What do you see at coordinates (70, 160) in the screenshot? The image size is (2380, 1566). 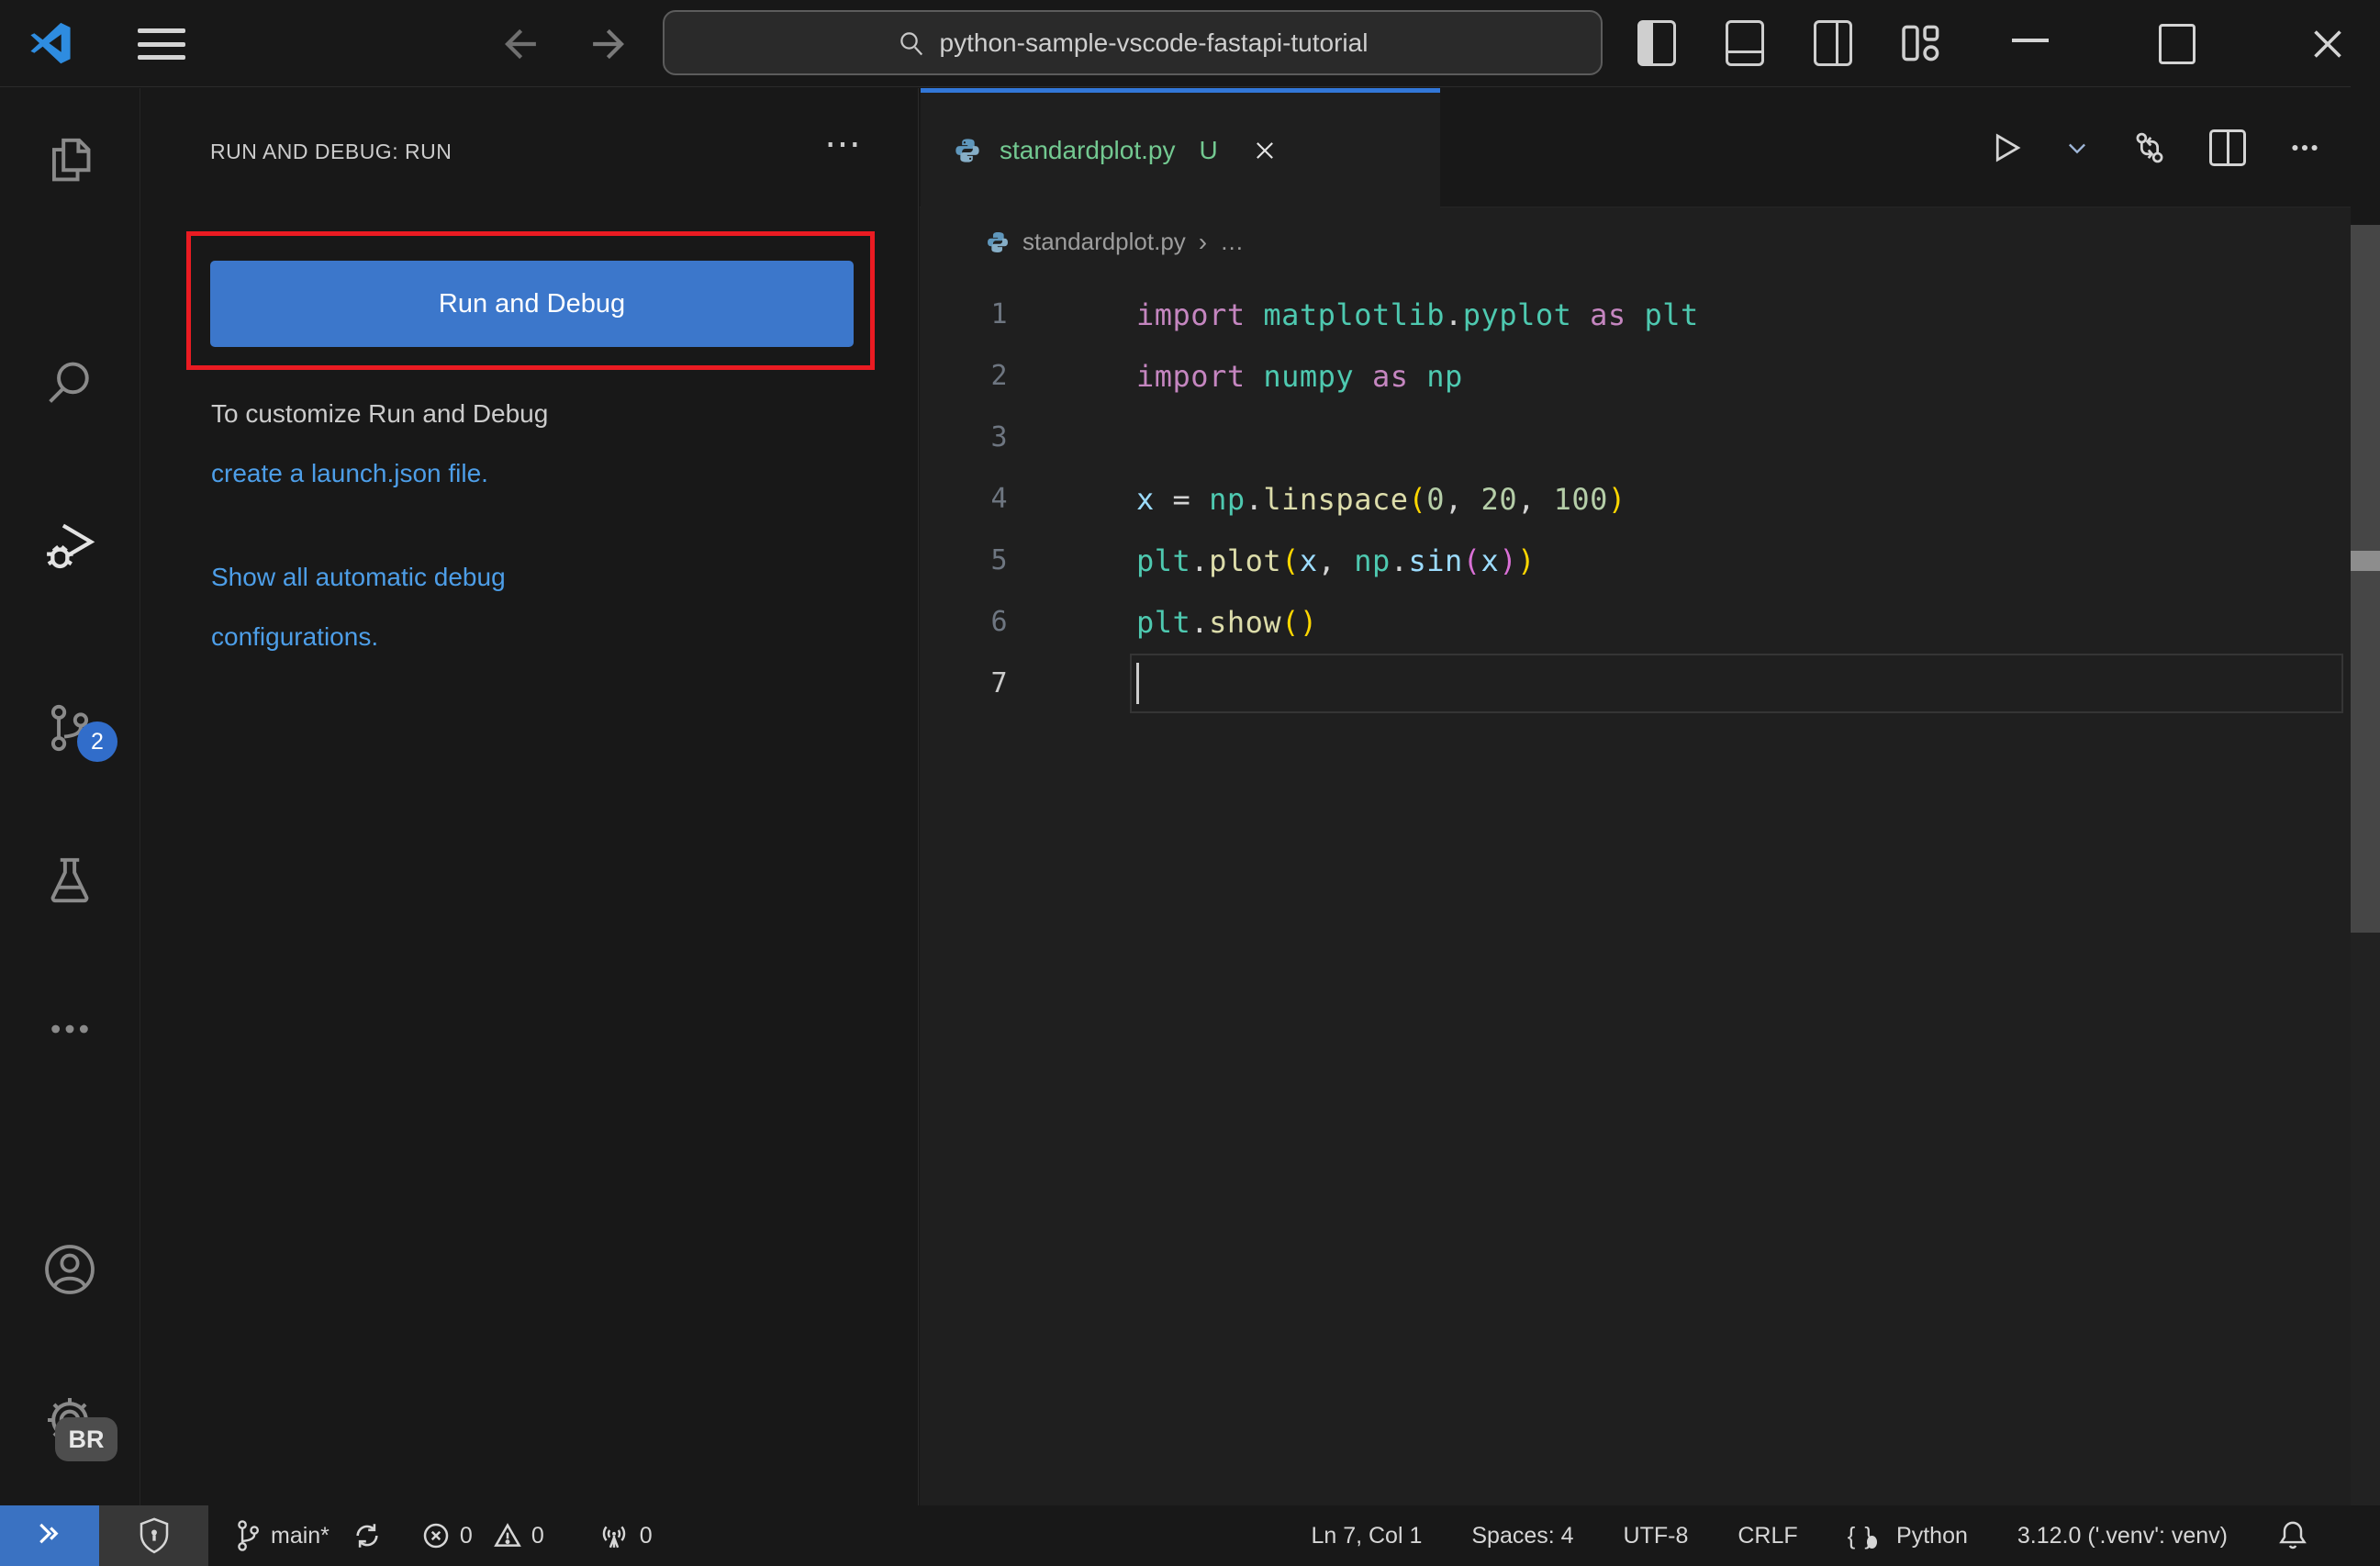 I see `explorer-icon` at bounding box center [70, 160].